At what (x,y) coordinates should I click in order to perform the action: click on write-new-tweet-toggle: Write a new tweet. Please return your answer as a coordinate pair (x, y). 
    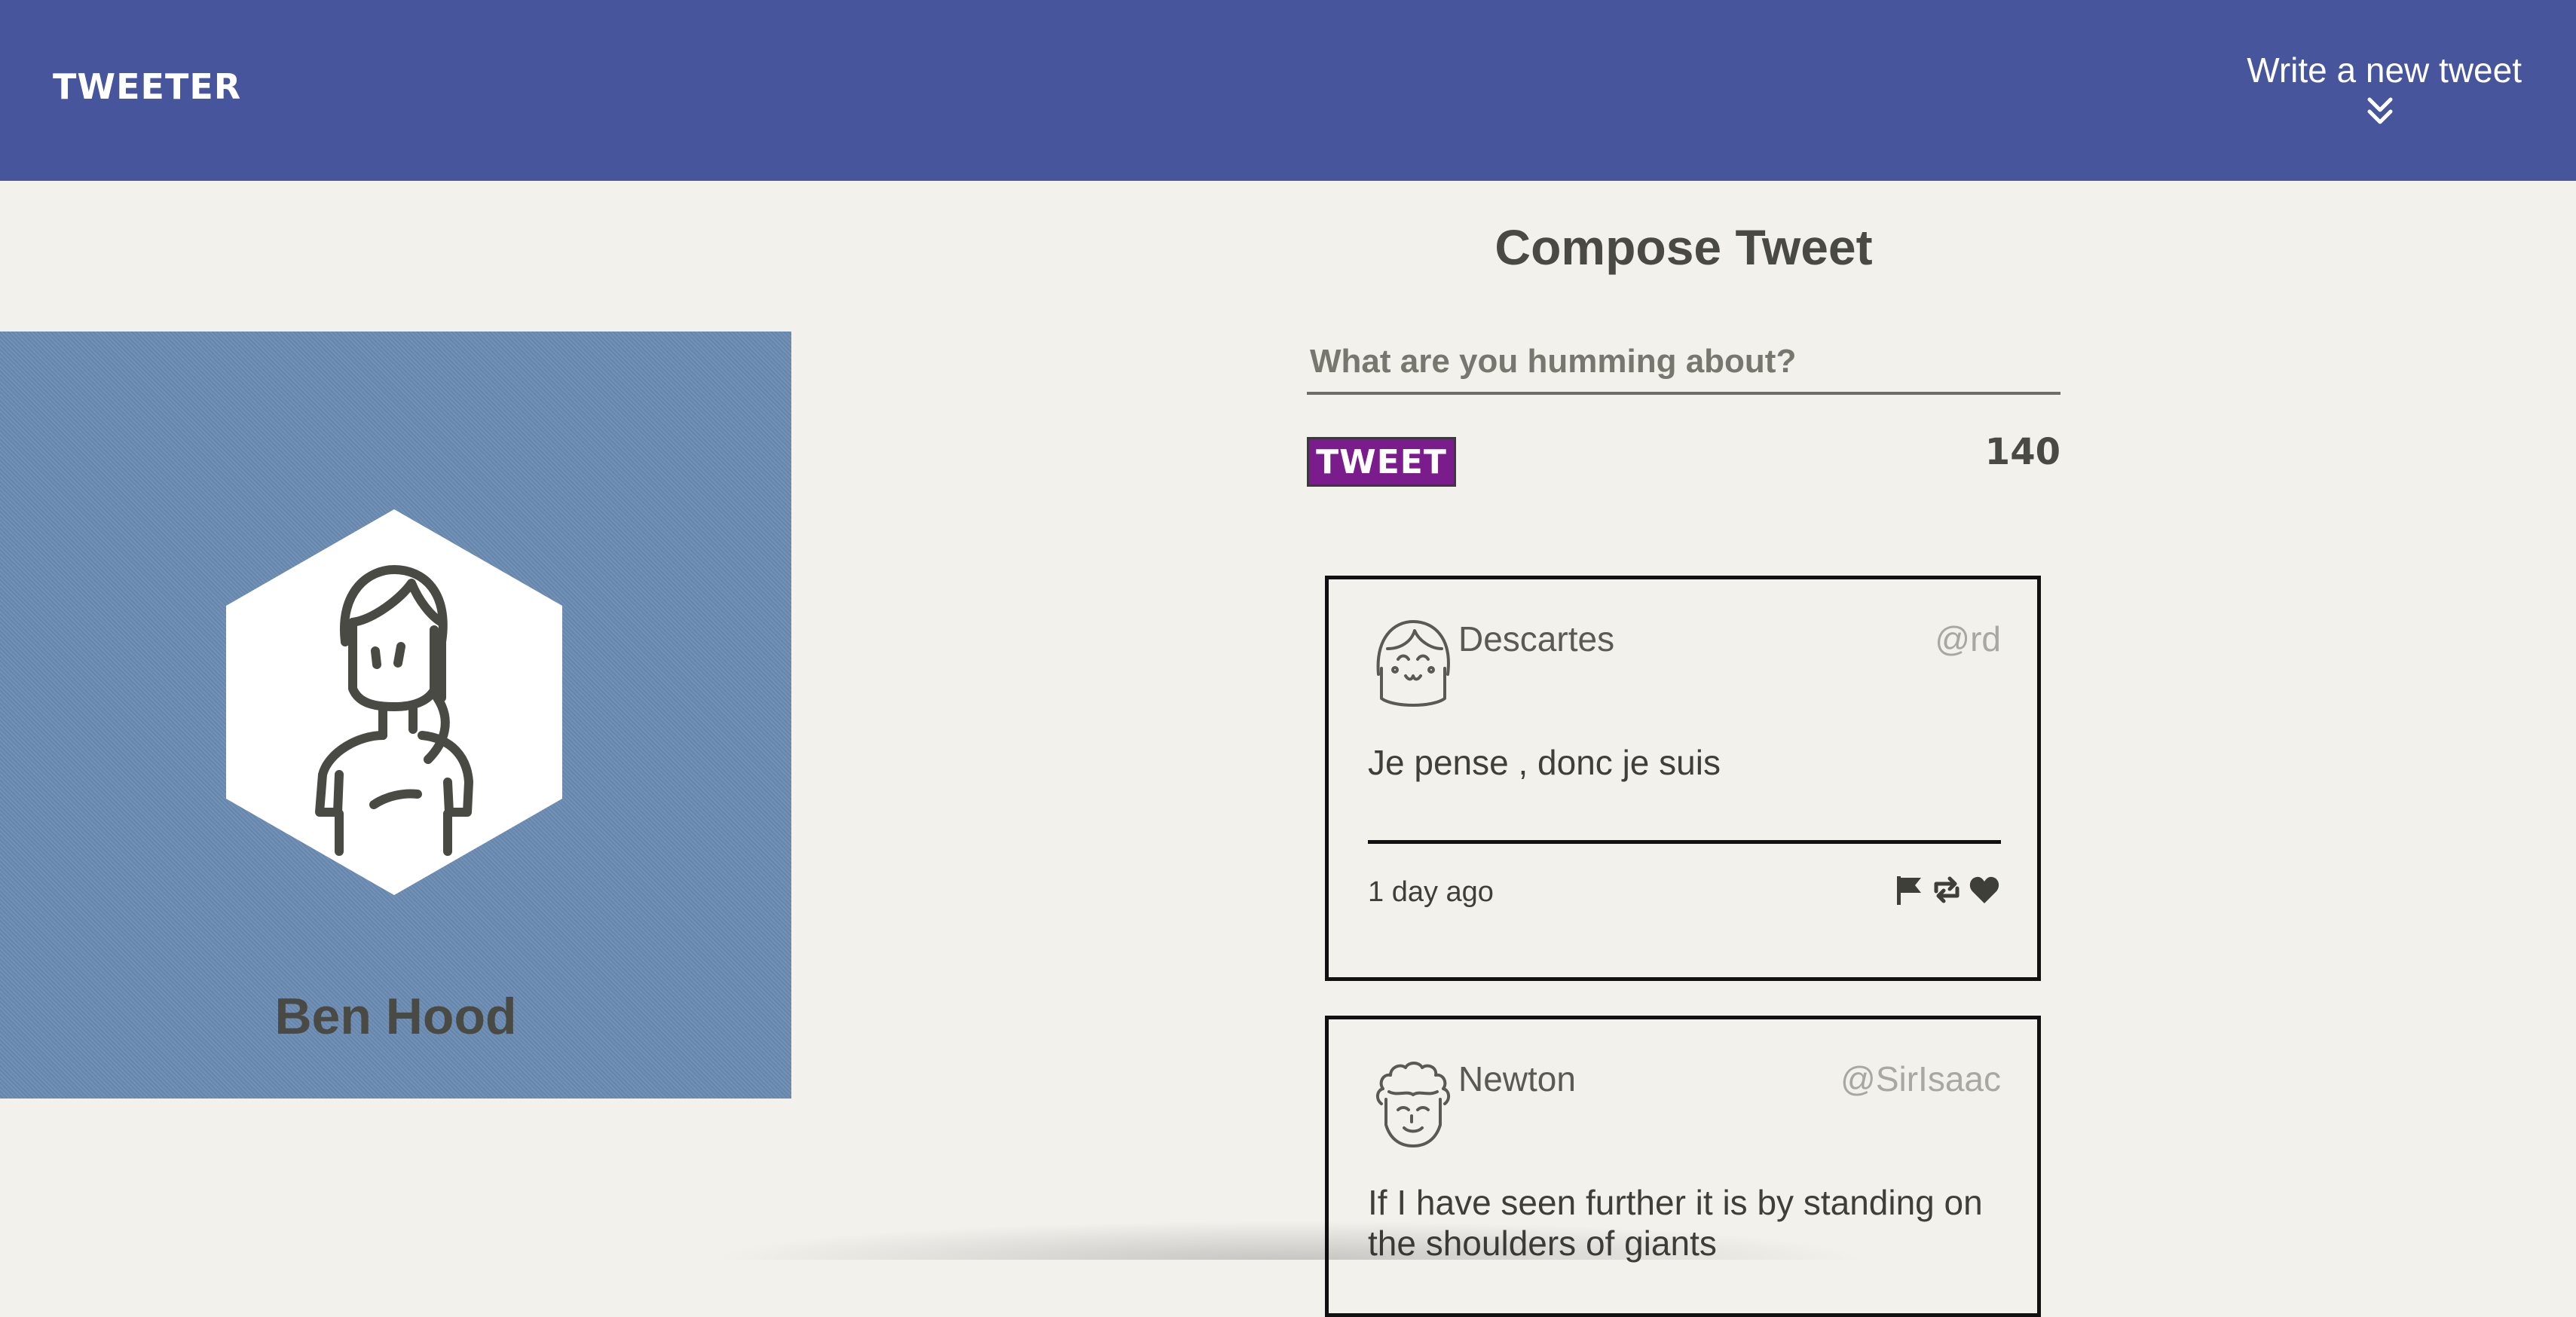
    Looking at the image, I should click on (2363, 89).